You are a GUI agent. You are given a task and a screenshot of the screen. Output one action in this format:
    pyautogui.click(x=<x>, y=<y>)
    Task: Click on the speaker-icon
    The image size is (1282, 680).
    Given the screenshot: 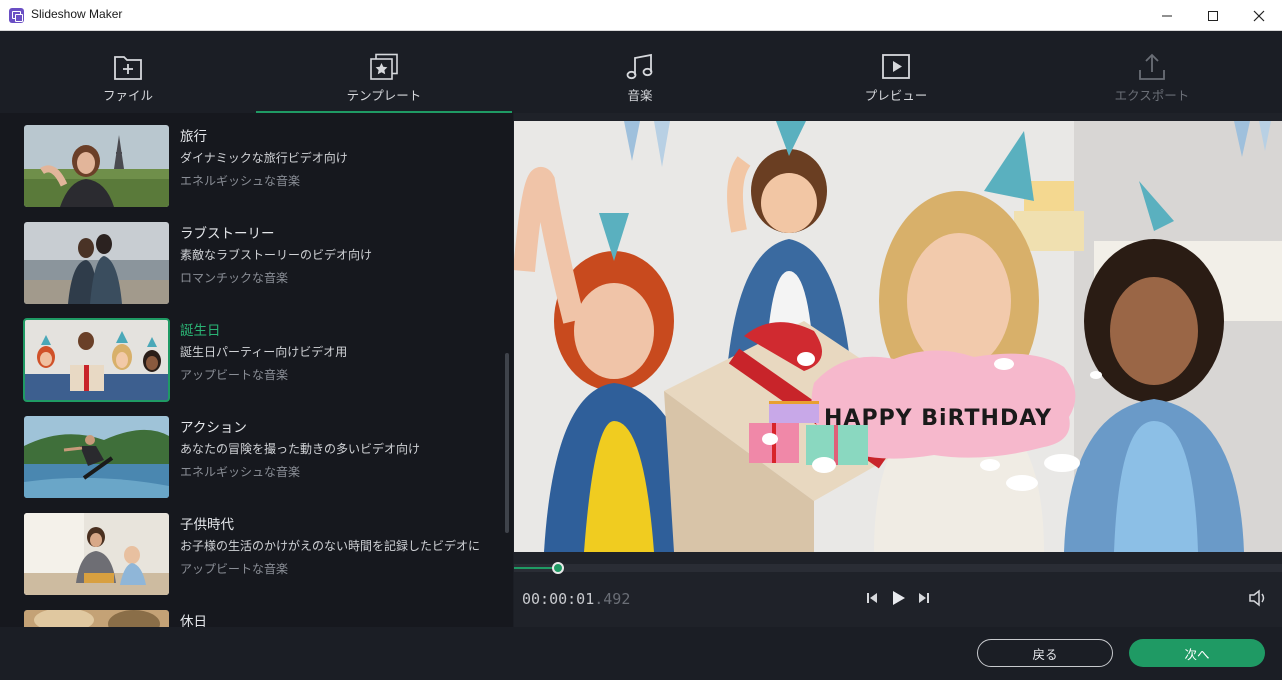 What is the action you would take?
    pyautogui.click(x=1257, y=598)
    